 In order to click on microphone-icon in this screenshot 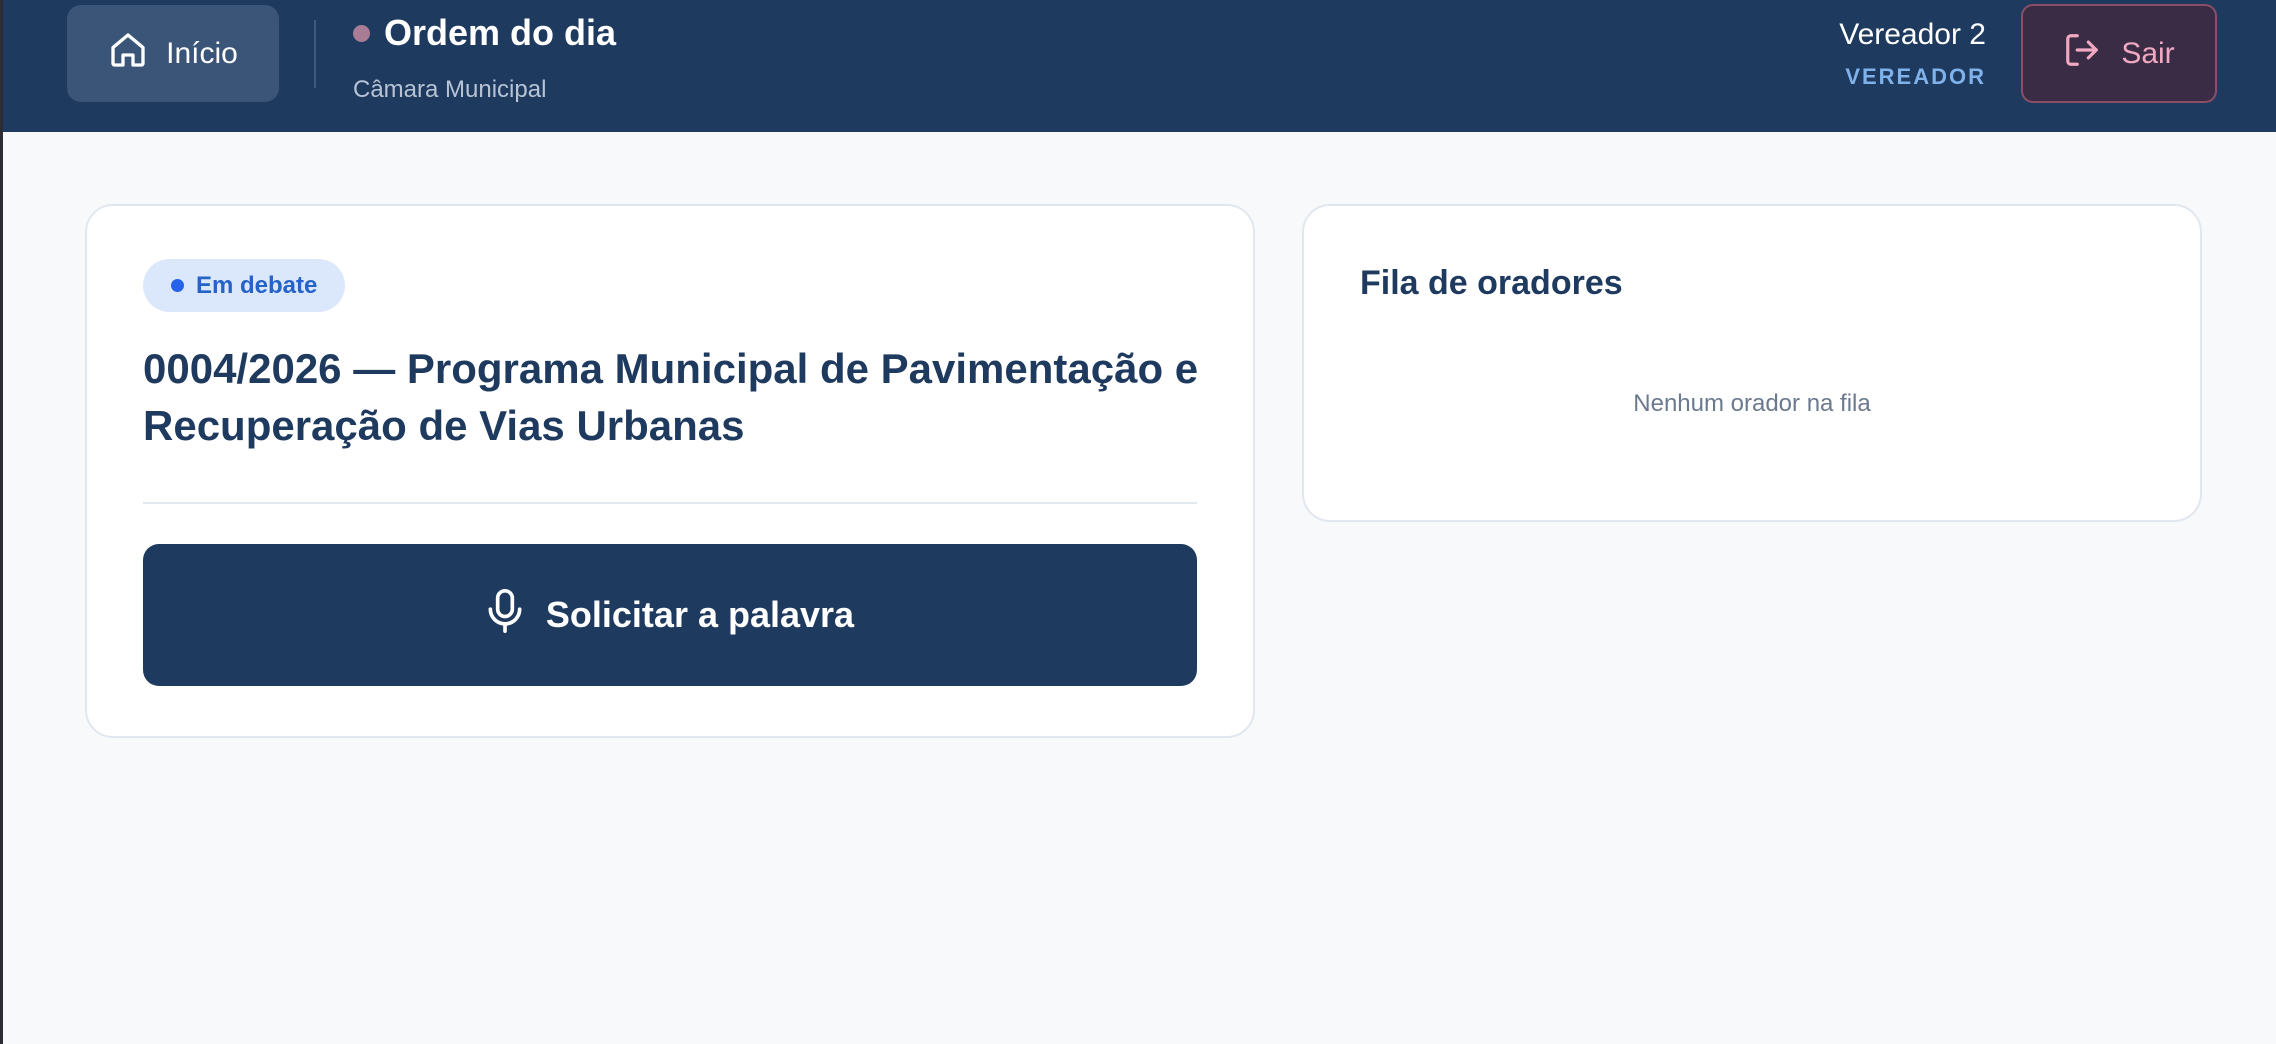, I will do `click(505, 615)`.